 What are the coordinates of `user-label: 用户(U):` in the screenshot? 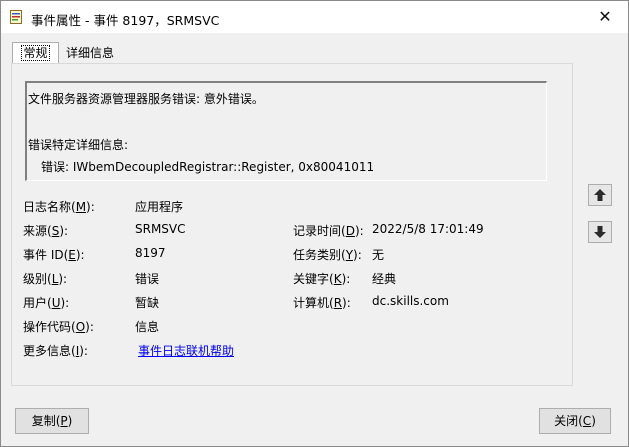 It's located at (46, 303).